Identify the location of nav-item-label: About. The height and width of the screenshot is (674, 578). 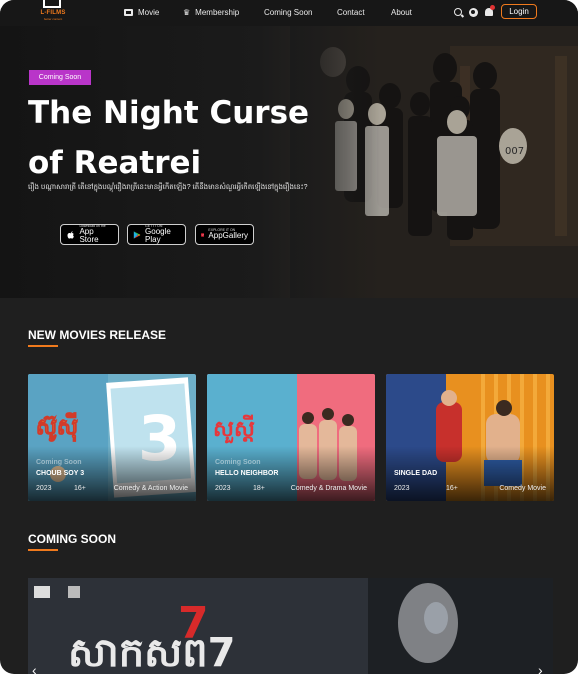
(401, 12).